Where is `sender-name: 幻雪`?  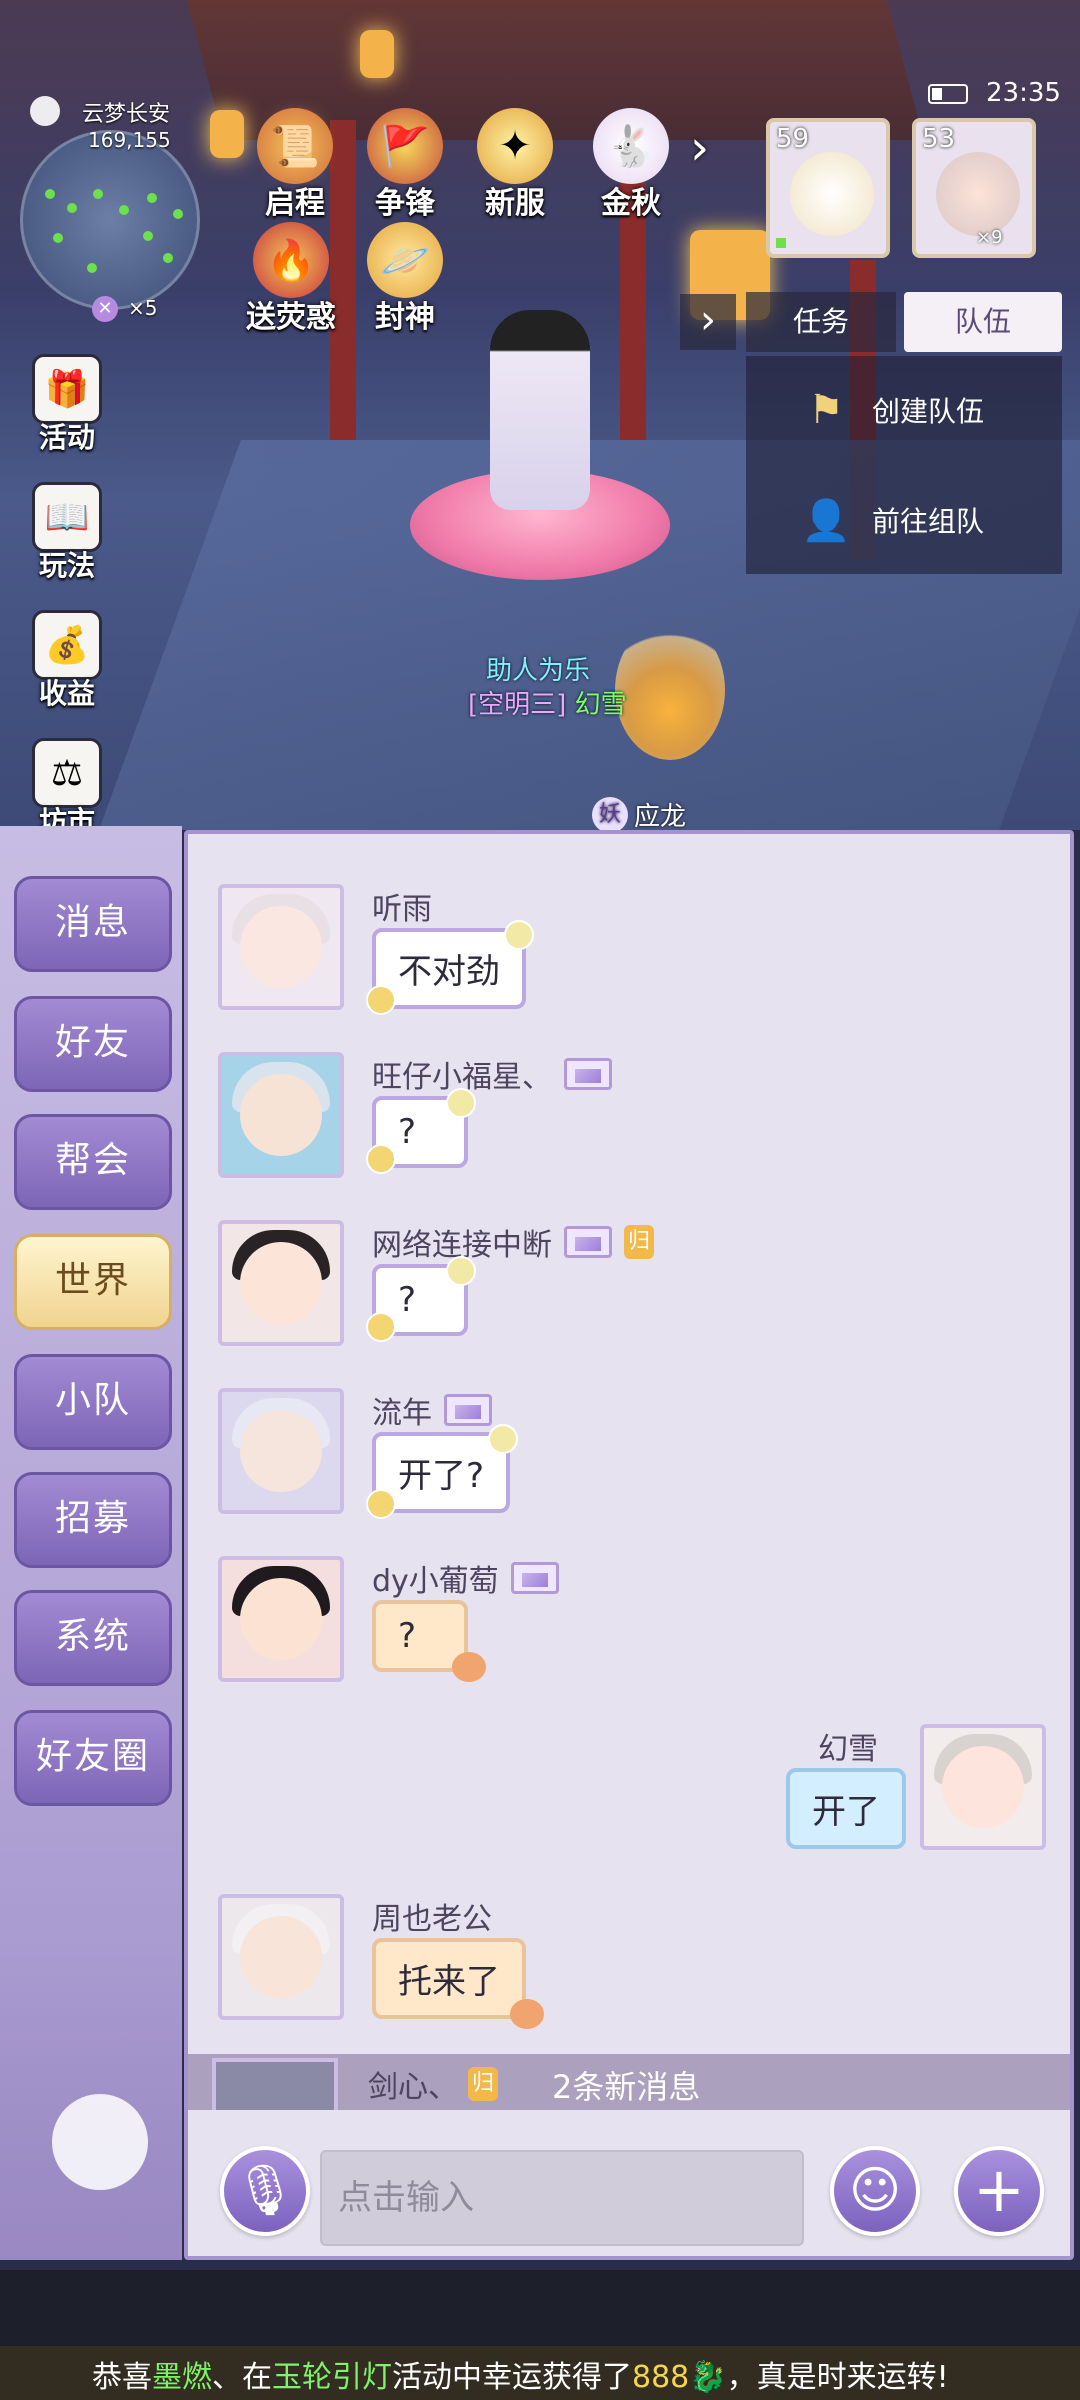
sender-name: 幻雪 is located at coordinates (848, 1749).